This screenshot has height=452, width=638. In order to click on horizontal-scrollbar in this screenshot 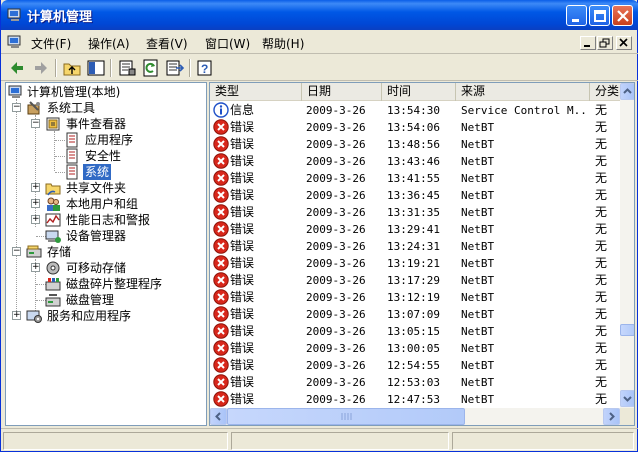, I will do `click(415, 416)`.